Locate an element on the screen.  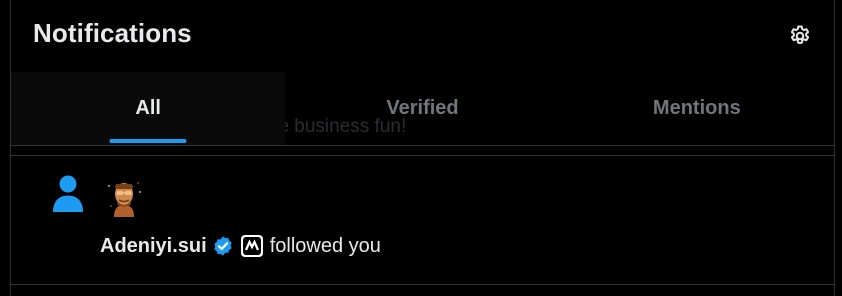
avatar-image is located at coordinates (124, 198).